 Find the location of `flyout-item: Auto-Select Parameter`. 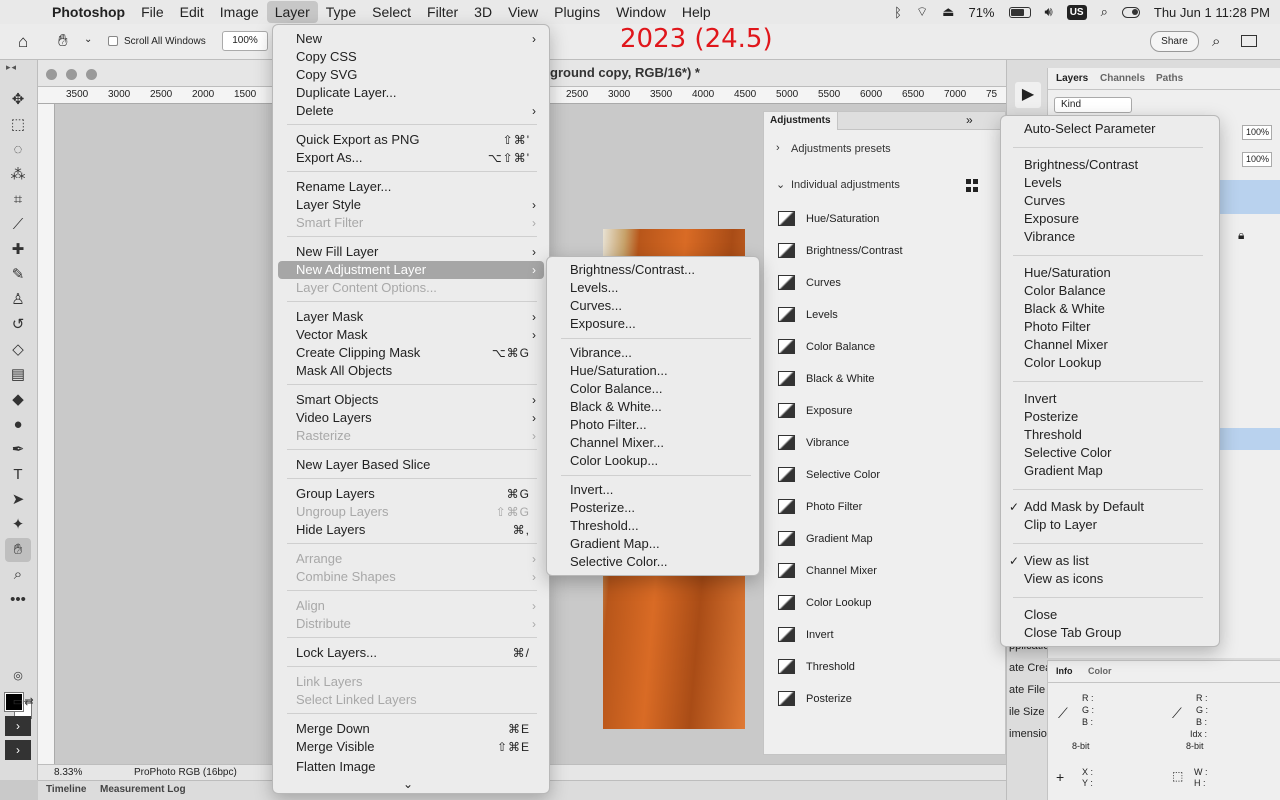

flyout-item: Auto-Select Parameter is located at coordinates (1110, 129).